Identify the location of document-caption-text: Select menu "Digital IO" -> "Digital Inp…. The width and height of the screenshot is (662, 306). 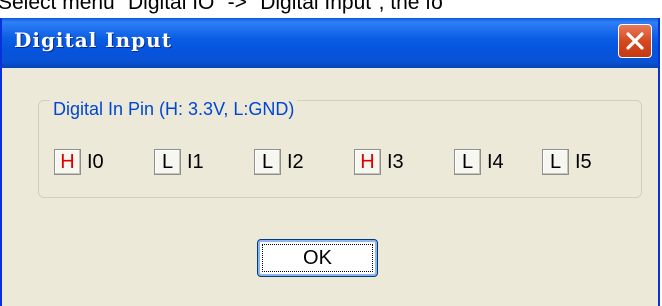
(221, 7).